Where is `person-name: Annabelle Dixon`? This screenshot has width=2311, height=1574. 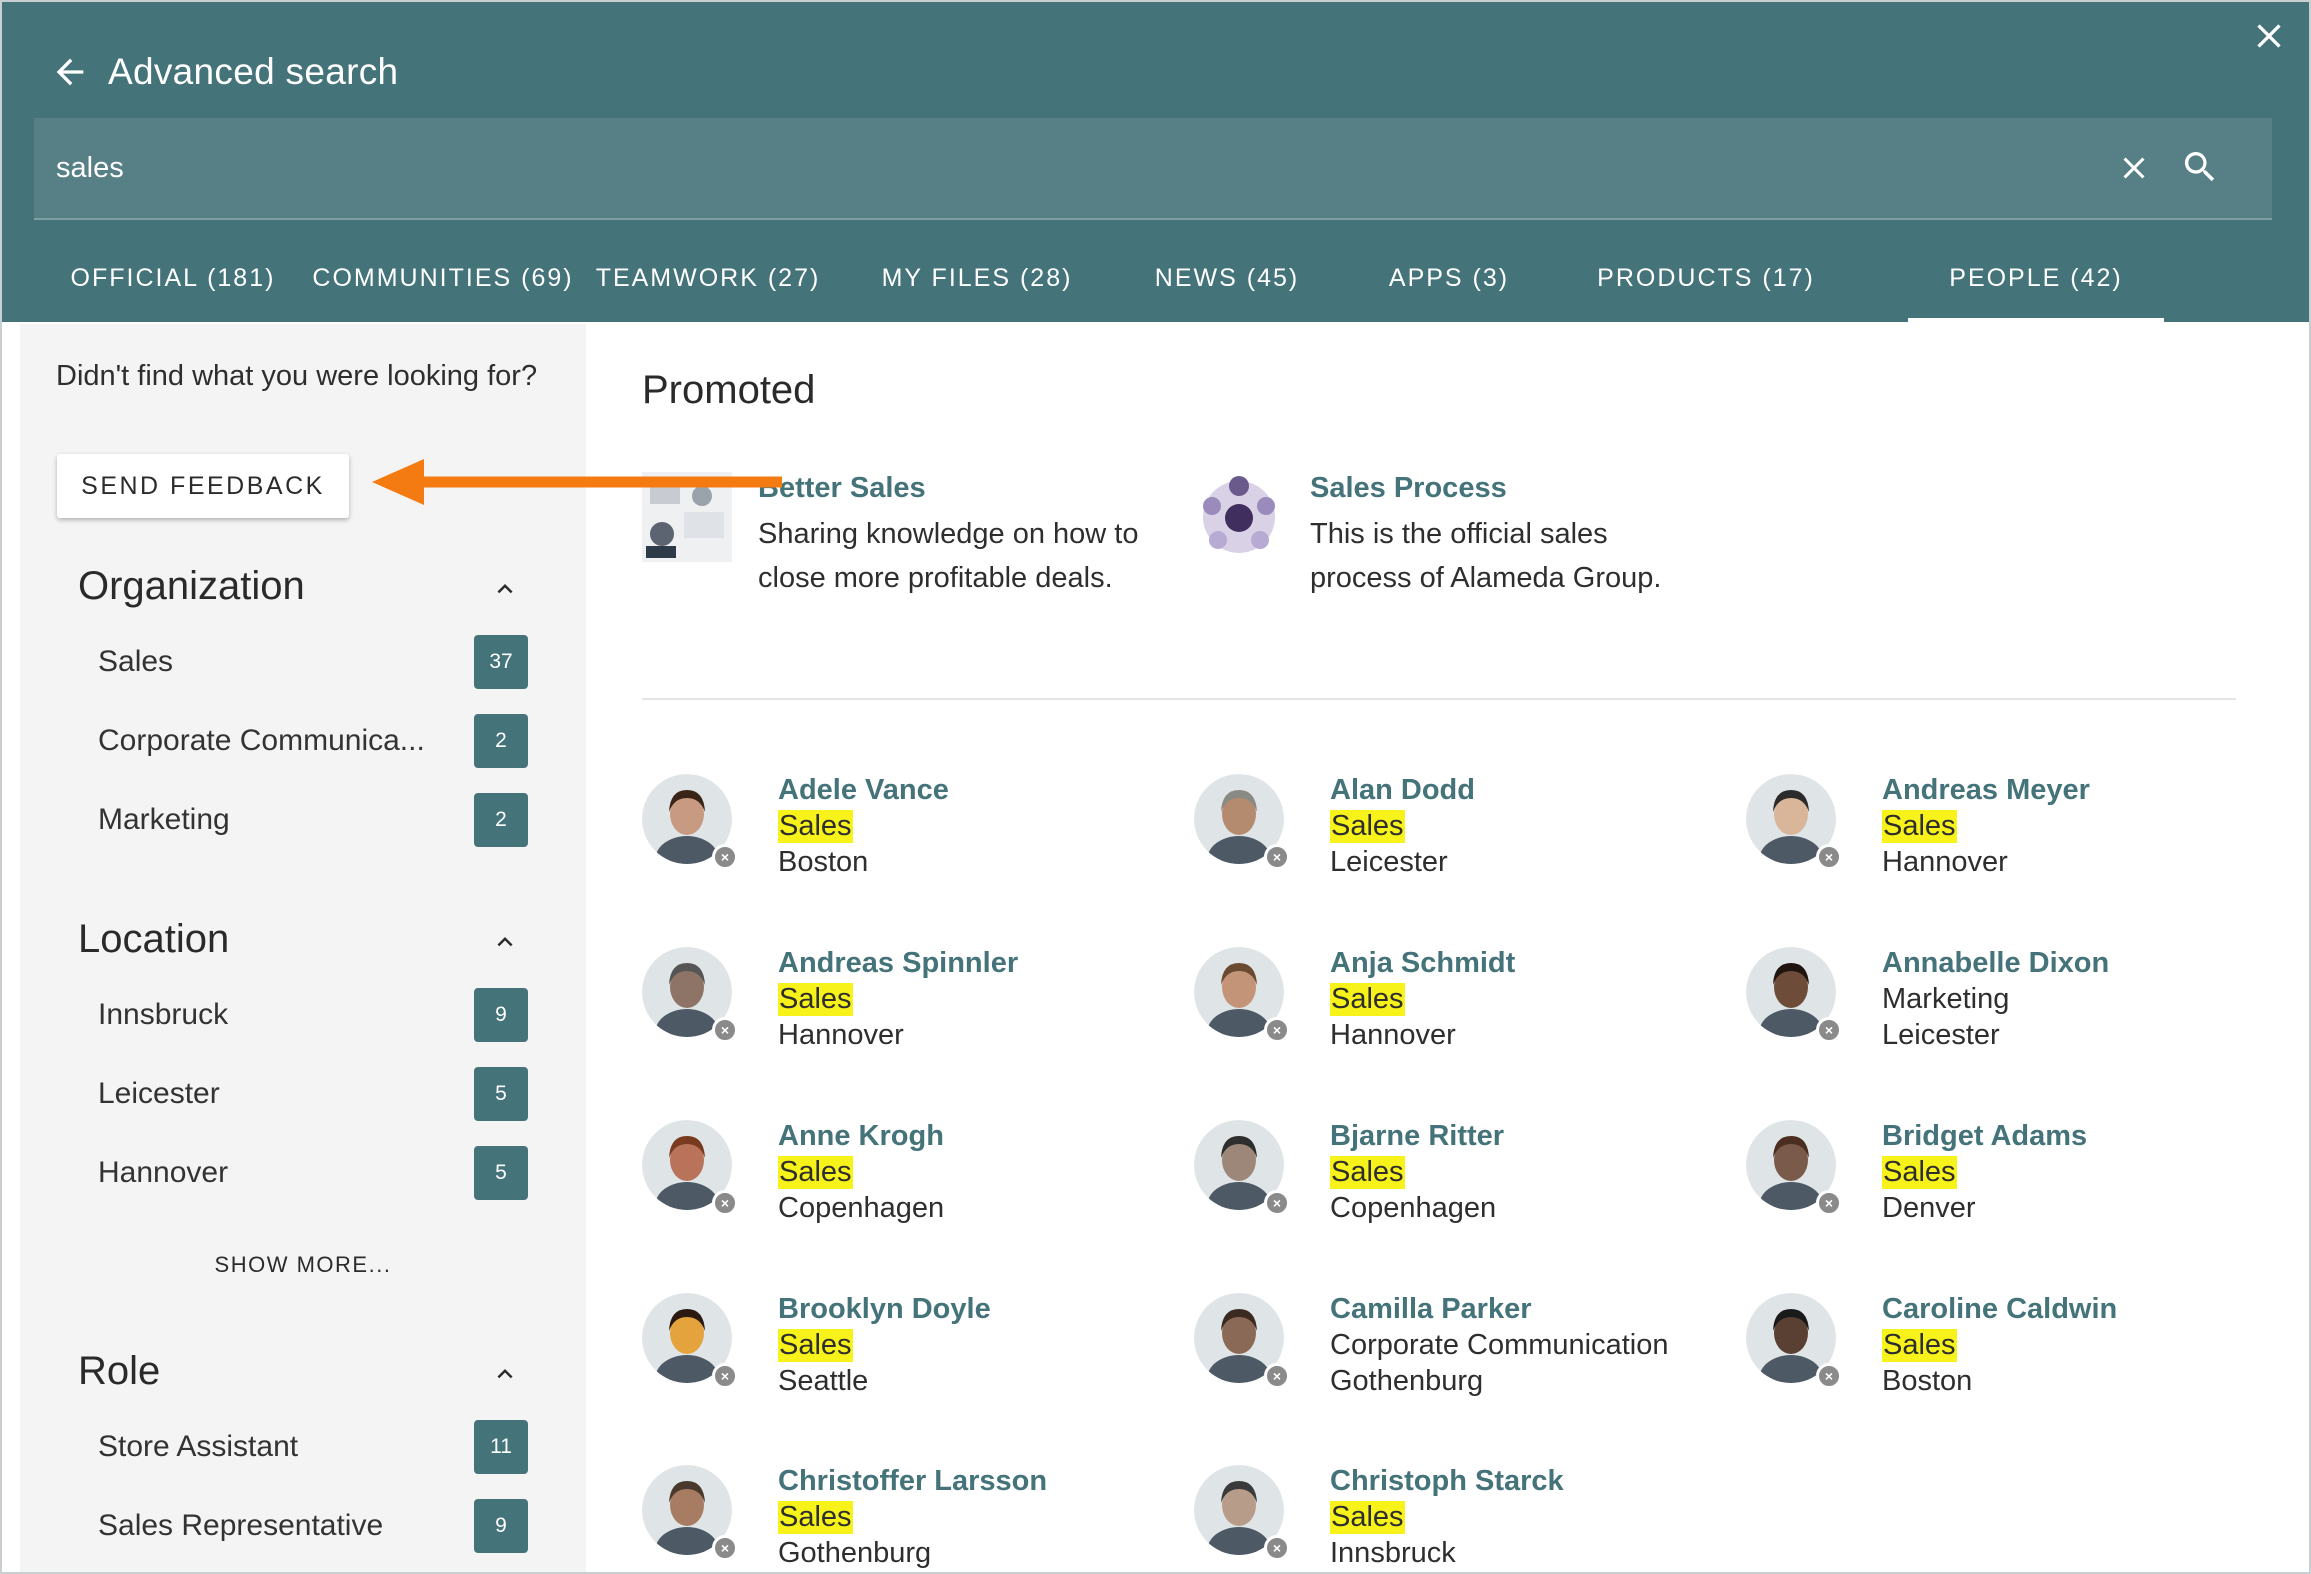 person-name: Annabelle Dixon is located at coordinates (1995, 963).